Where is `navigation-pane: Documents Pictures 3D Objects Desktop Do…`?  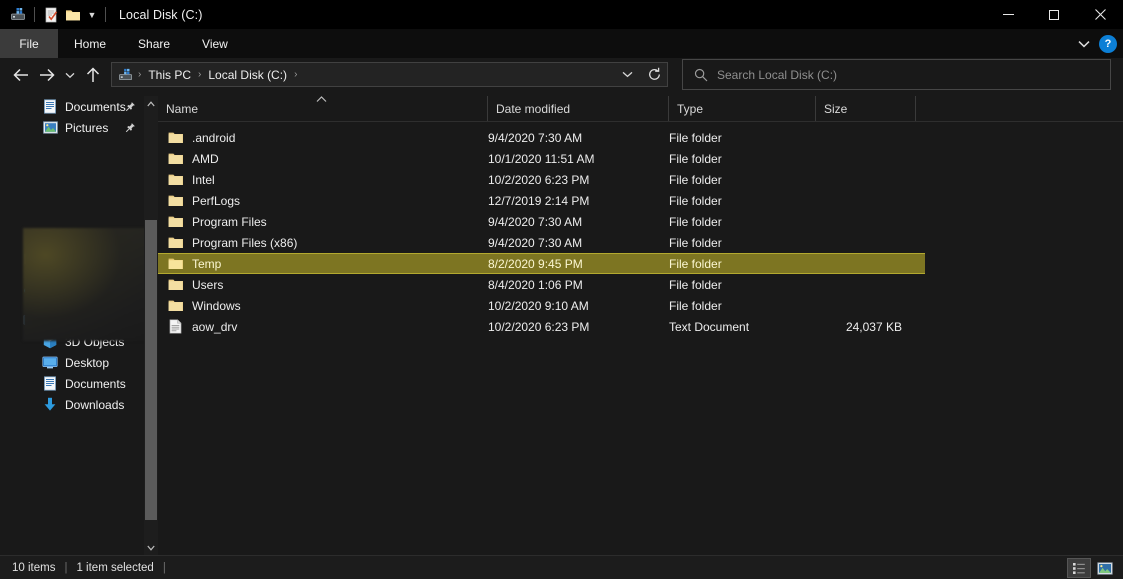 navigation-pane: Documents Pictures 3D Objects Desktop Do… is located at coordinates (79, 255).